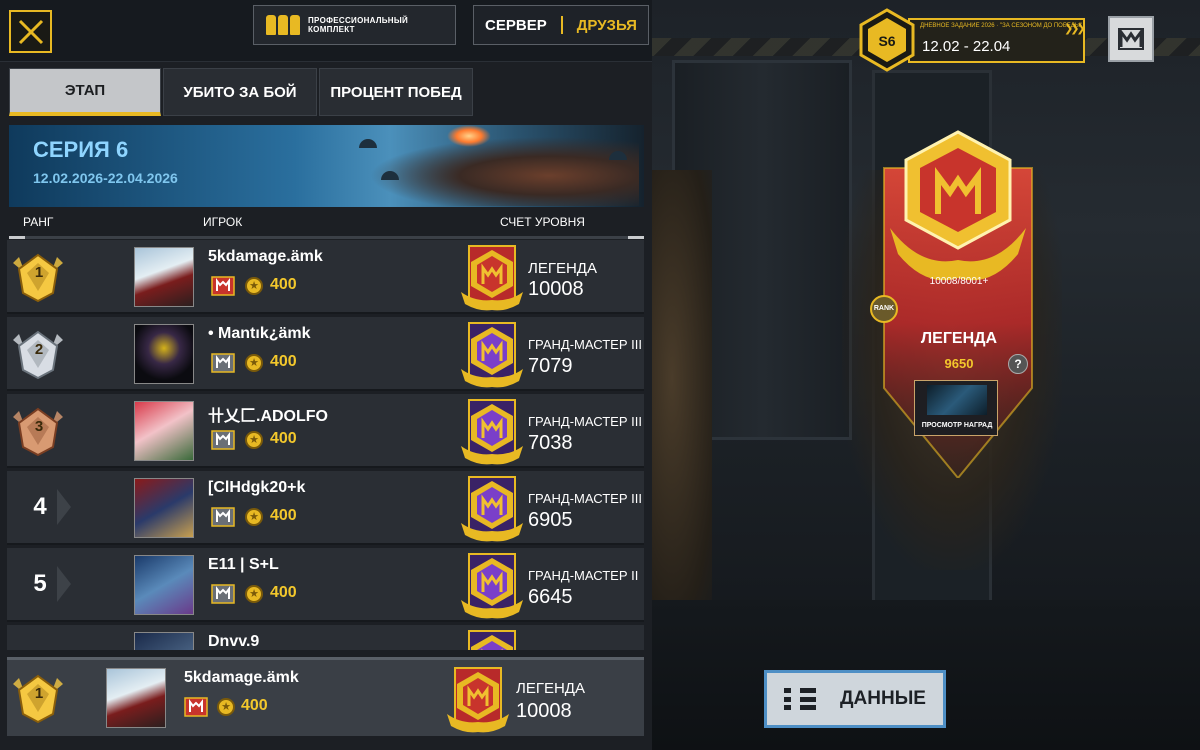 This screenshot has height=750, width=1200. What do you see at coordinates (542, 222) in the screenshot?
I see `header-score: СЧЕТ УРОВНЯ` at bounding box center [542, 222].